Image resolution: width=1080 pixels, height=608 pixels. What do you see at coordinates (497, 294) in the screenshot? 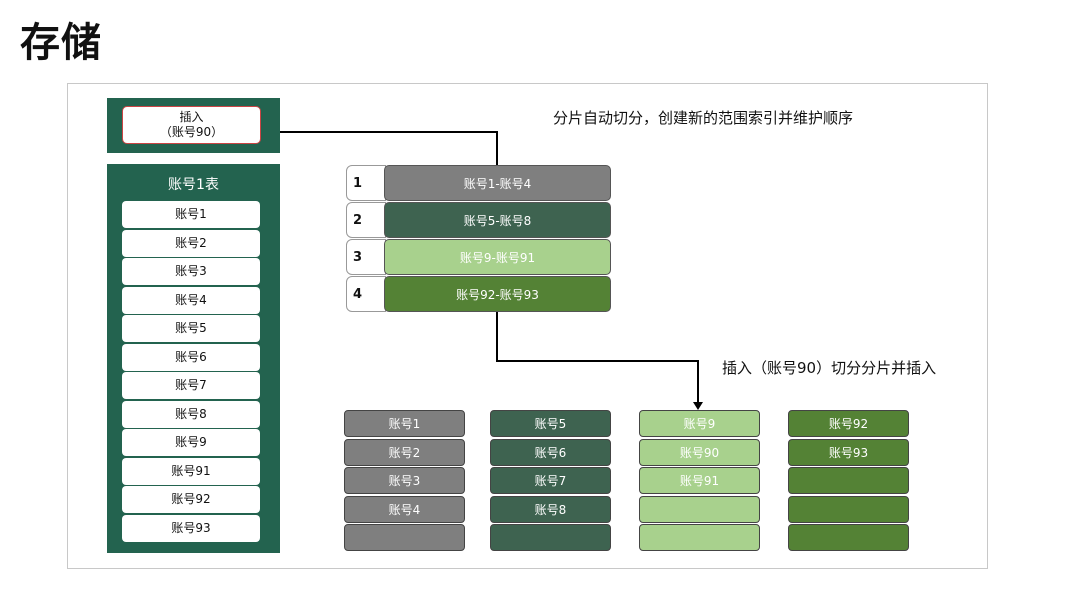
I see `range-index-bar: 账号92-账号93` at bounding box center [497, 294].